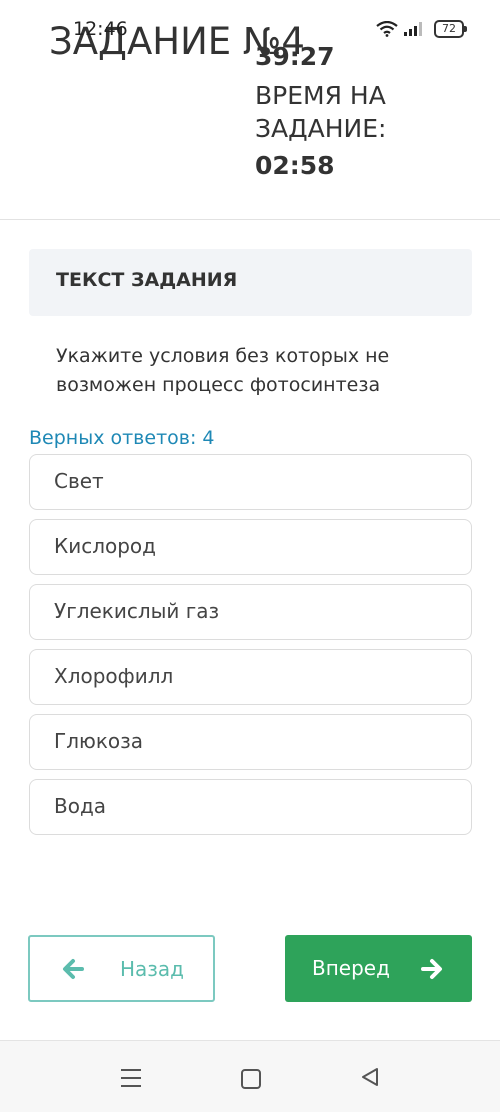  What do you see at coordinates (250, 219) in the screenshot?
I see `header-divider` at bounding box center [250, 219].